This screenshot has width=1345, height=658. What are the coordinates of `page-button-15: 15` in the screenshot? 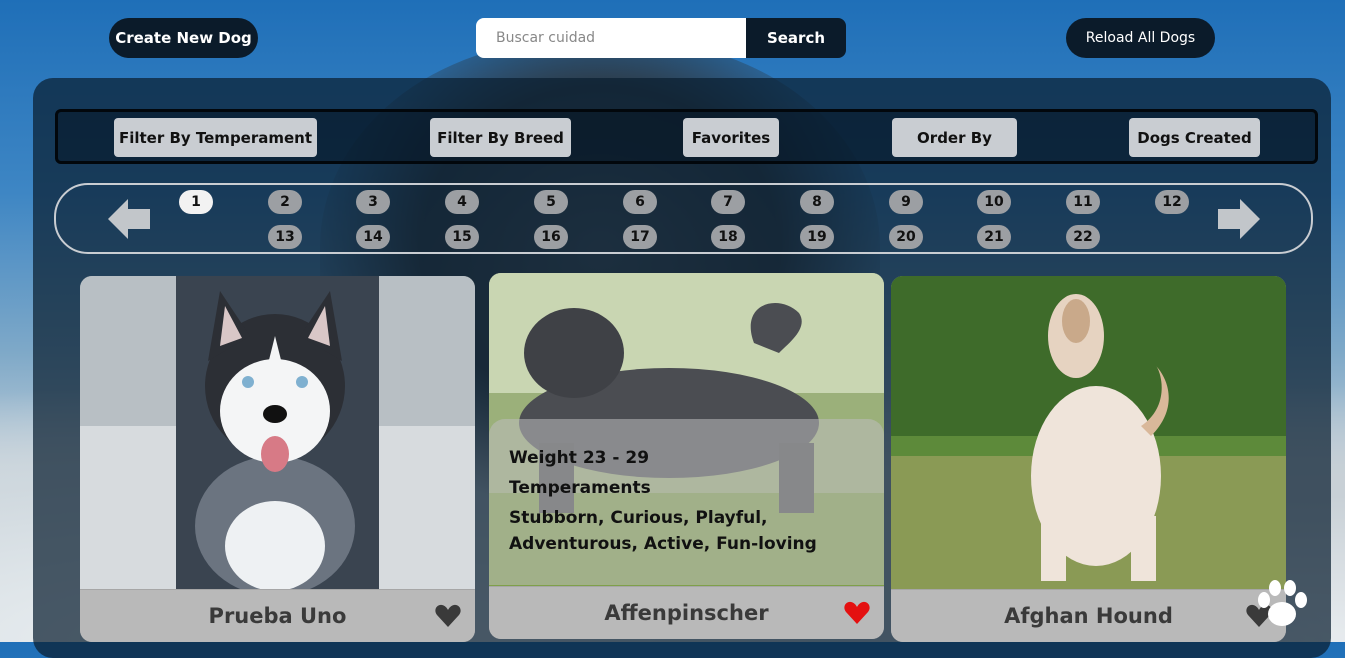 It's located at (462, 237).